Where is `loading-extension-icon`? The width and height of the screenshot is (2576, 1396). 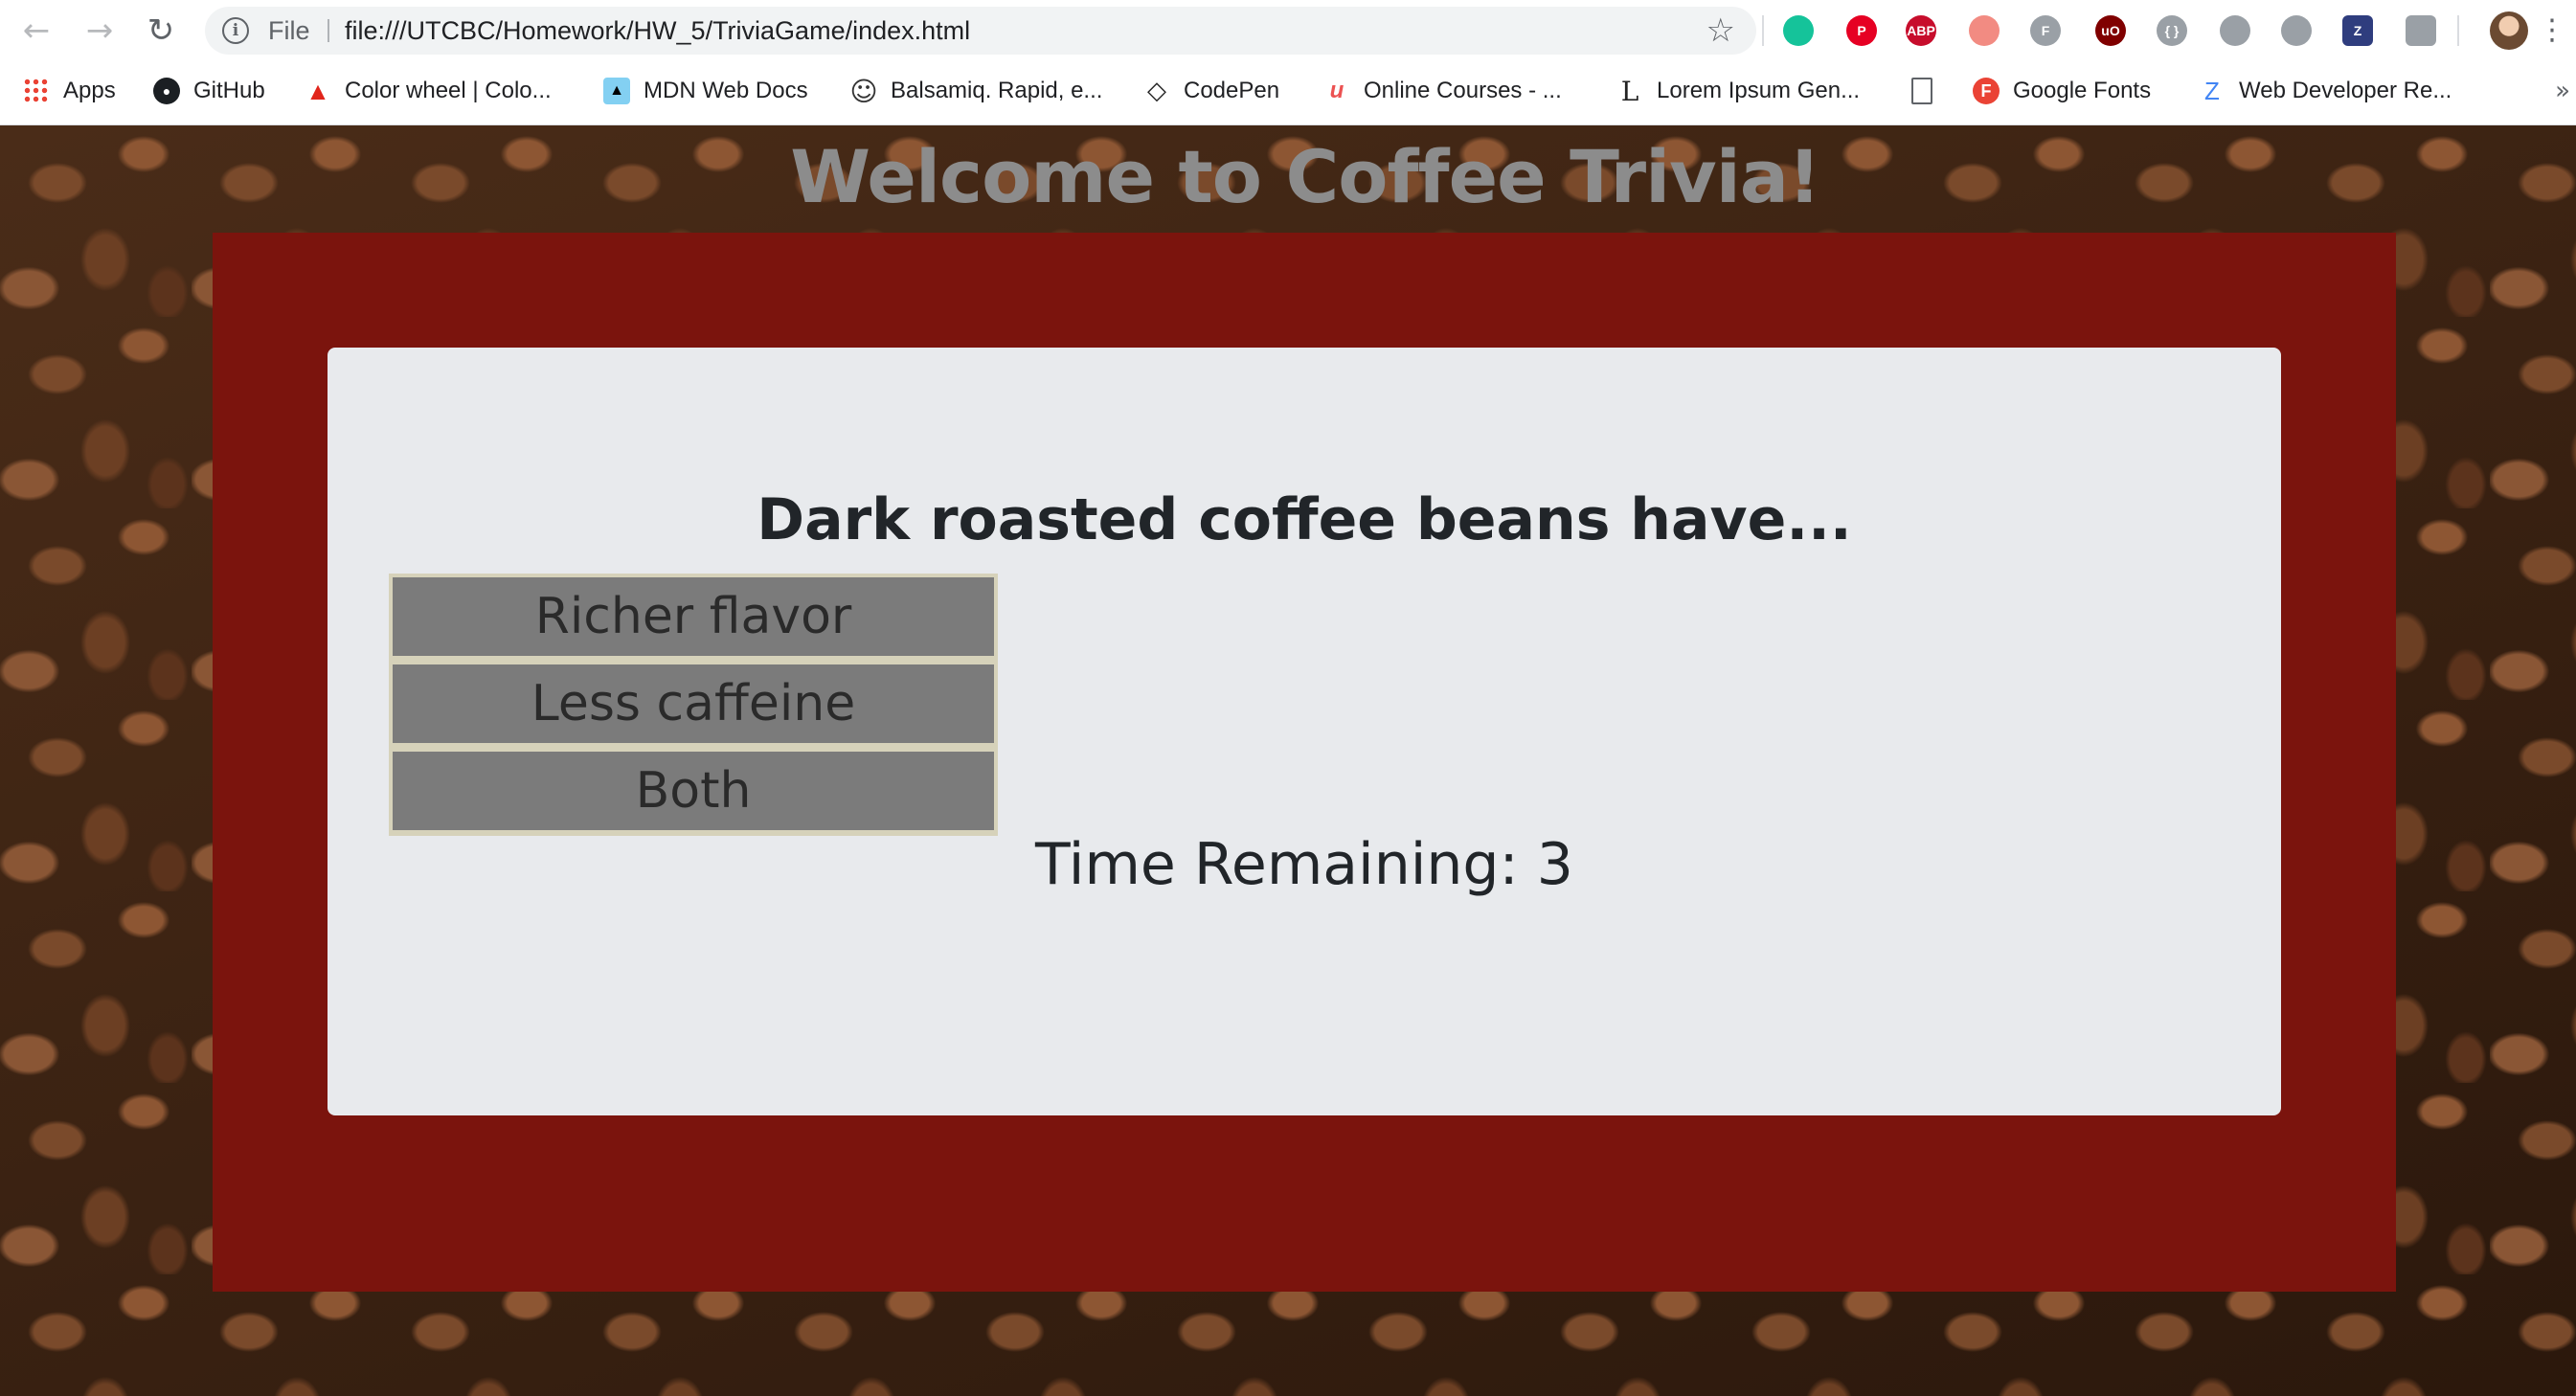 loading-extension-icon is located at coordinates (2296, 30).